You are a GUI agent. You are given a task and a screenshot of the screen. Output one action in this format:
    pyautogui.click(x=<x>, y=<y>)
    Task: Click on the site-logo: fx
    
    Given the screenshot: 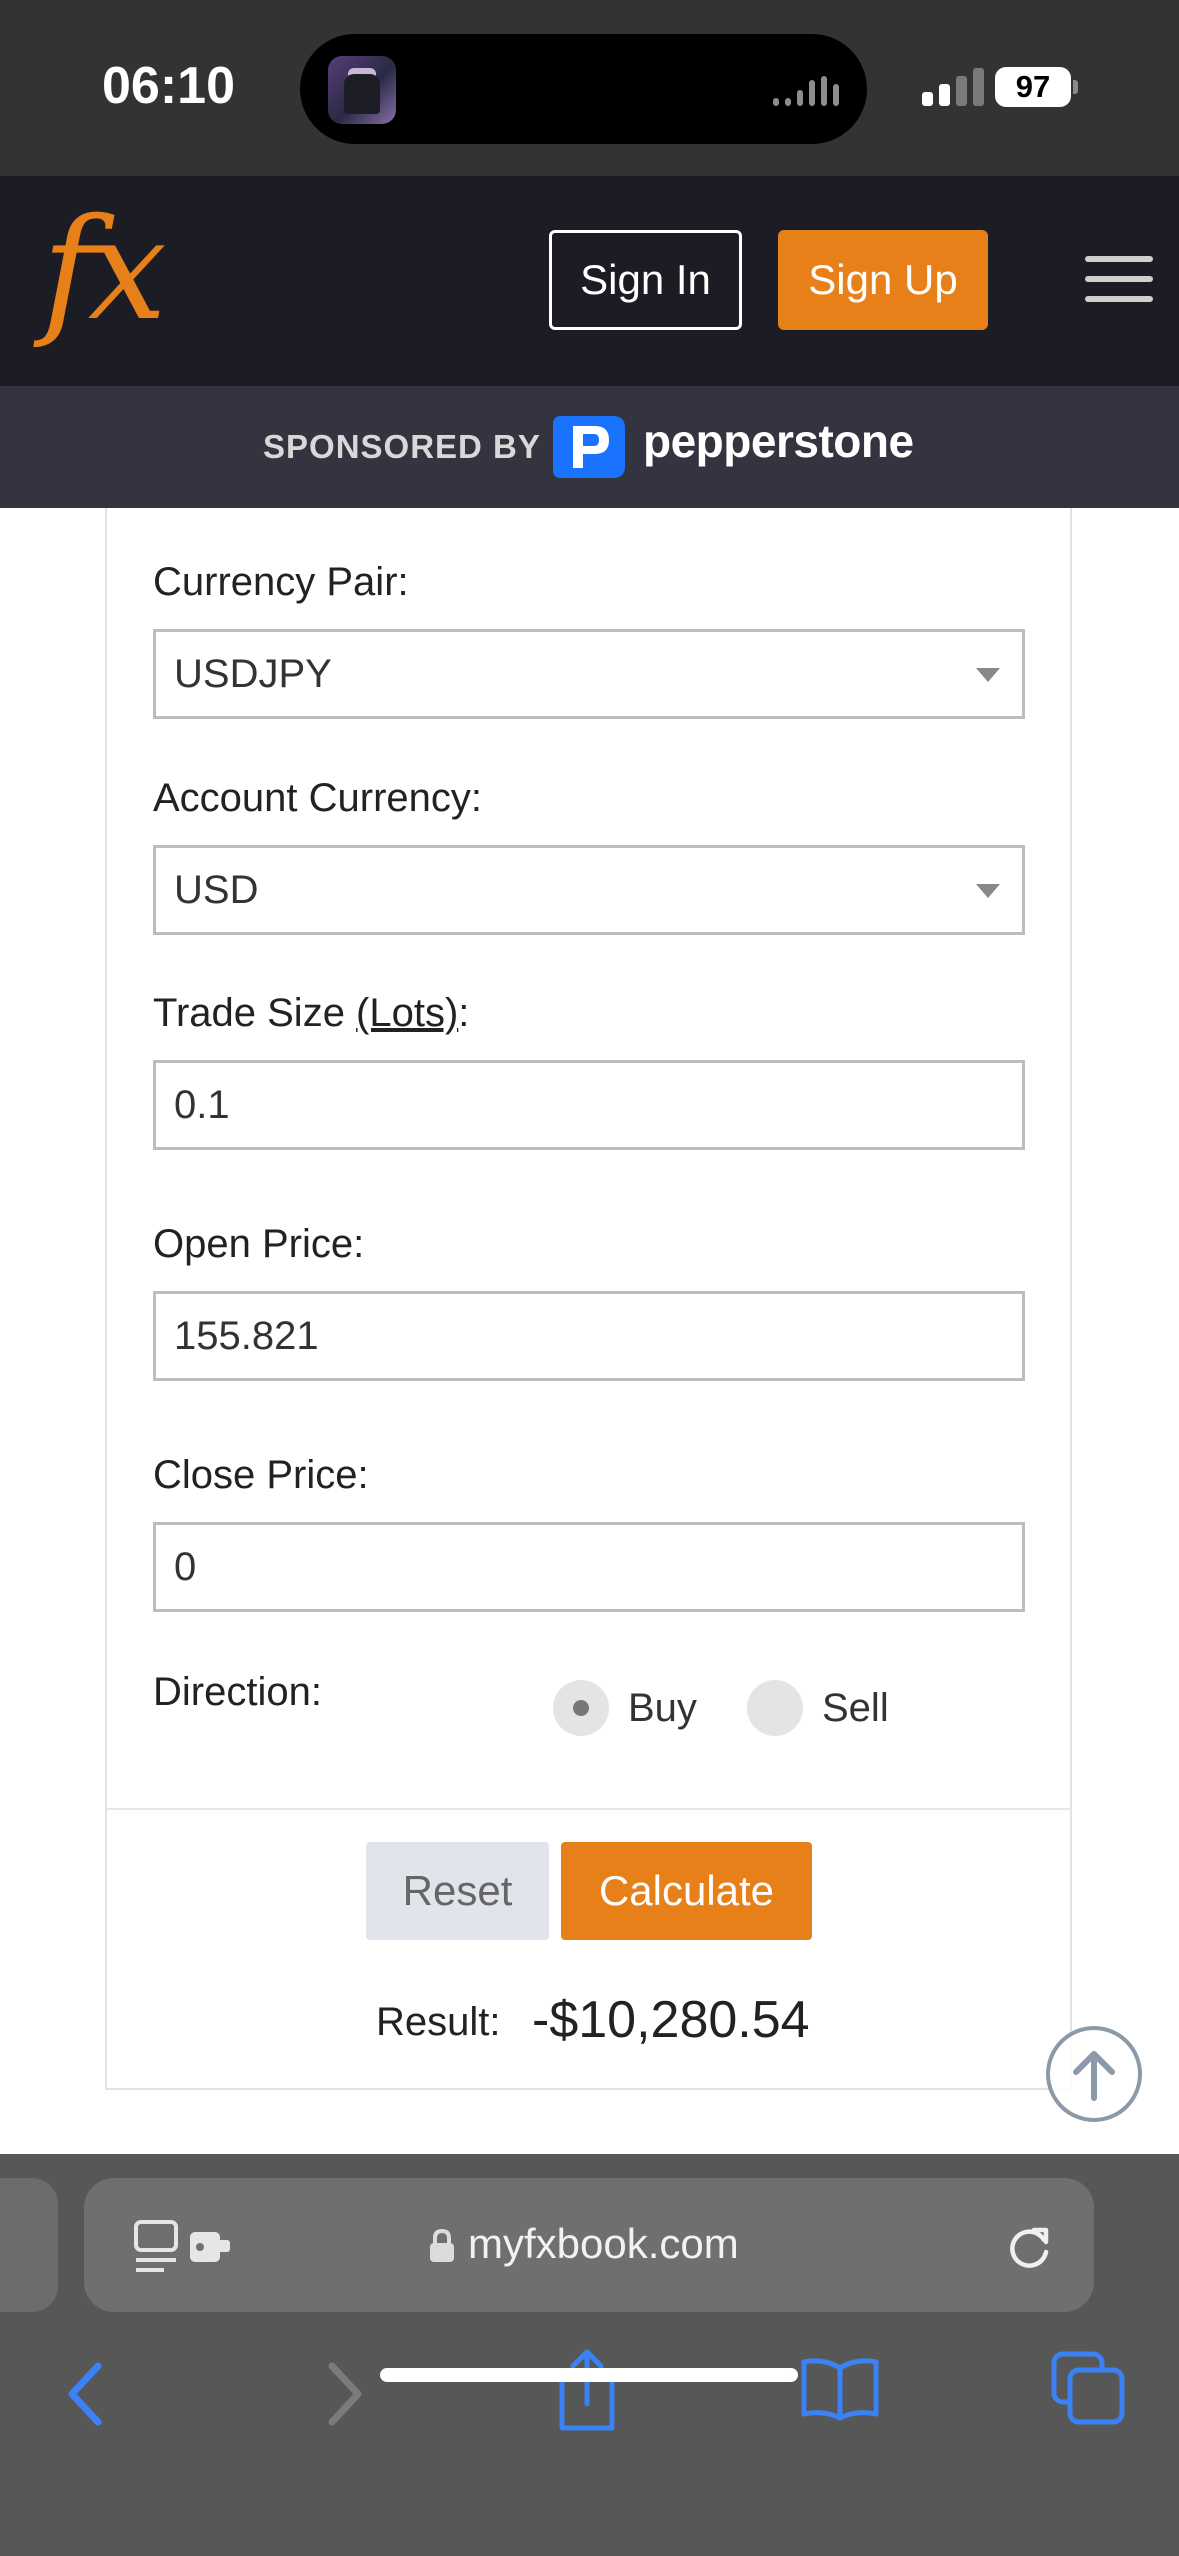 What is the action you would take?
    pyautogui.click(x=104, y=271)
    